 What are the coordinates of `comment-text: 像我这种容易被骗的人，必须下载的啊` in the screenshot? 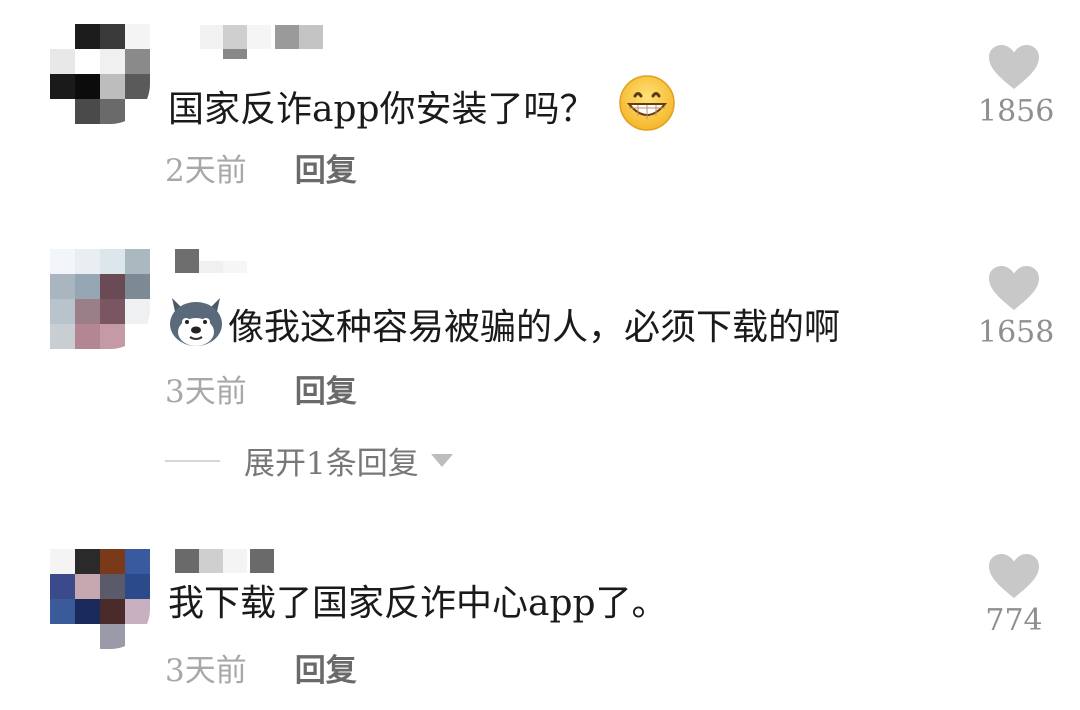 It's located at (504, 327).